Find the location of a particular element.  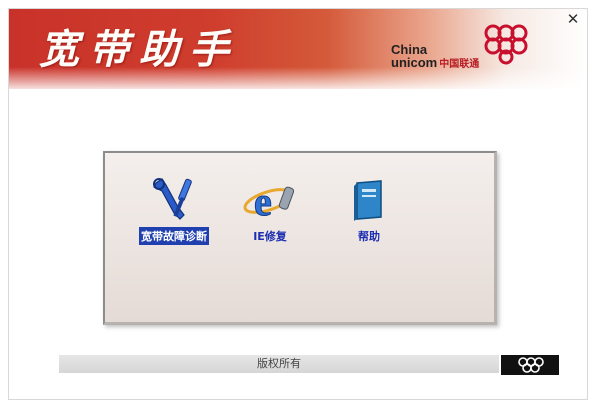

footer-unicom-knot-icon is located at coordinates (530, 365).